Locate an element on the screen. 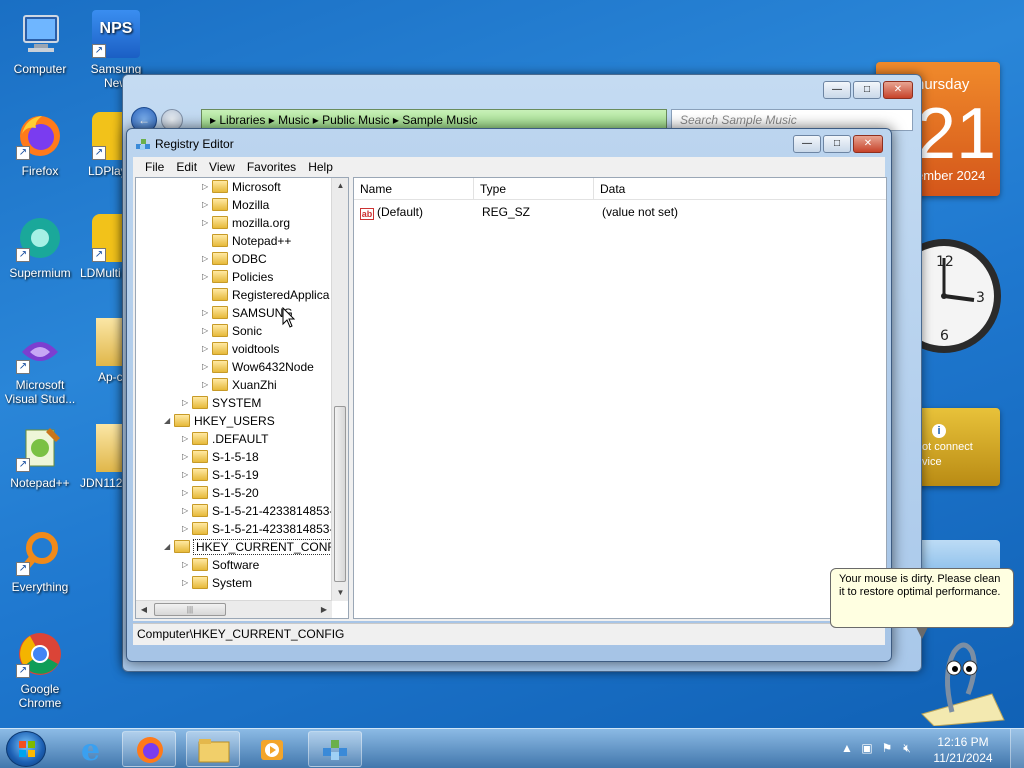 Image resolution: width=1024 pixels, height=768 pixels. volume-muted-icon: 🔇︎ is located at coordinates (907, 748).